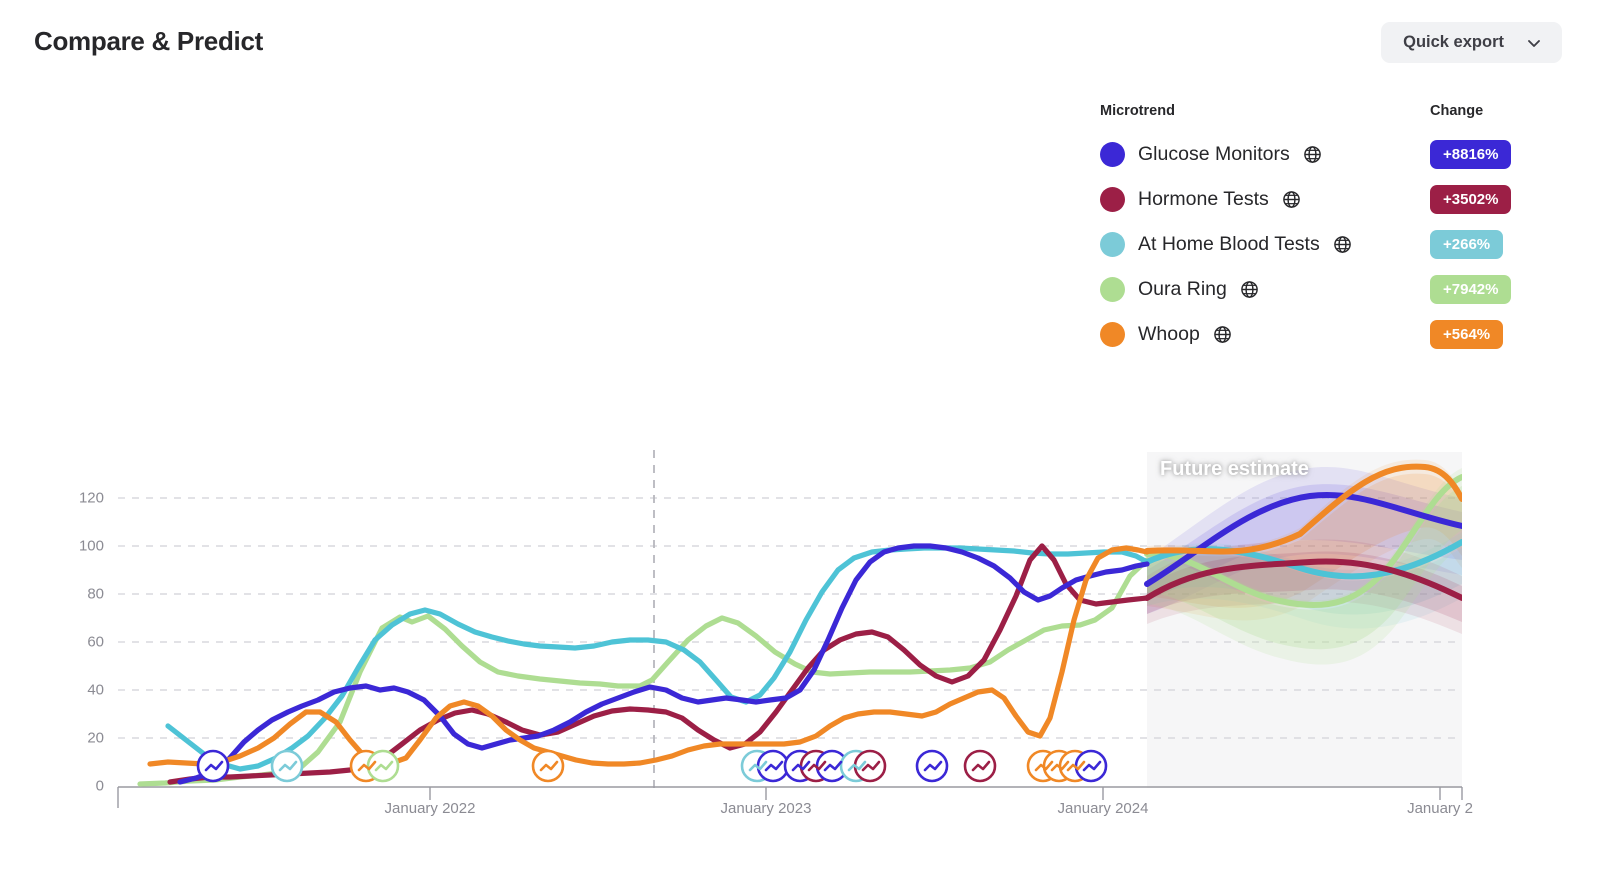 The image size is (1600, 875). I want to click on event-markers, so click(652, 766).